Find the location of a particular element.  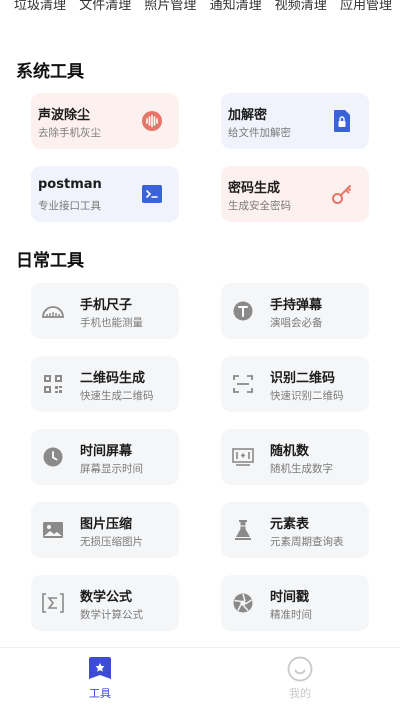

text-t-icon is located at coordinates (243, 311).